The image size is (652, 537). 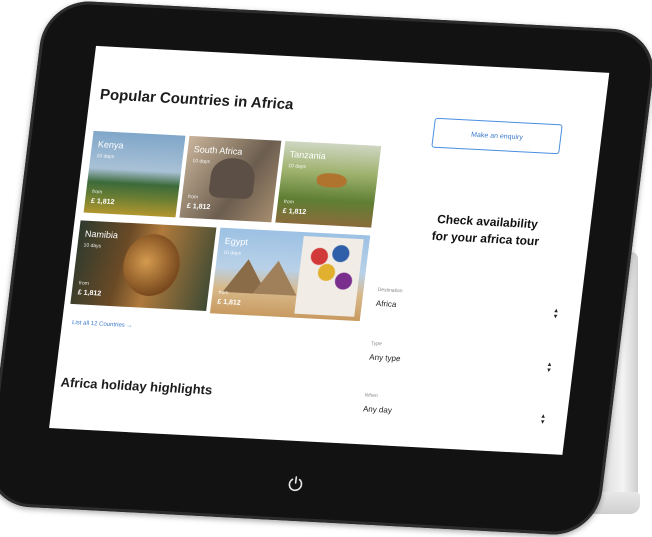 I want to click on holiday-highlights-title: Africa holiday highlights, so click(x=136, y=386).